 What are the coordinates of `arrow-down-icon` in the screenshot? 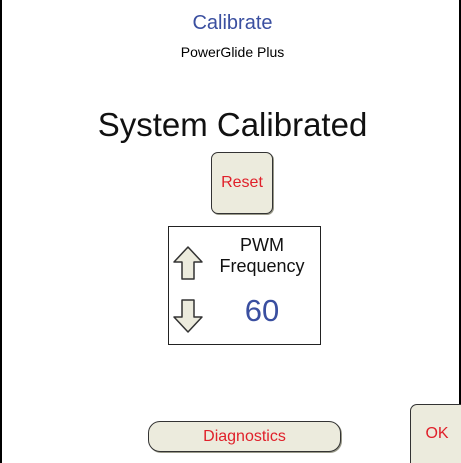 It's located at (188, 318).